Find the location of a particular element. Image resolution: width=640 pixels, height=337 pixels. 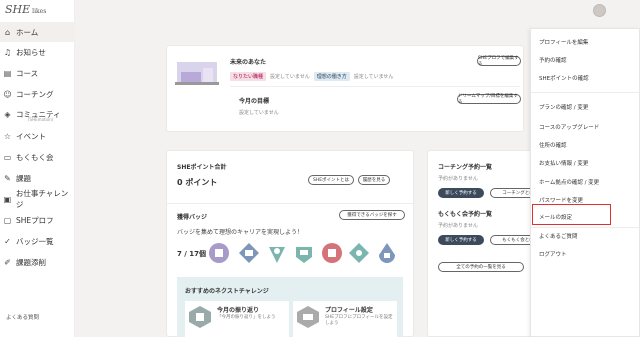

sidebar-item-mokumoku: ▭ もくもく会 is located at coordinates (37, 157).